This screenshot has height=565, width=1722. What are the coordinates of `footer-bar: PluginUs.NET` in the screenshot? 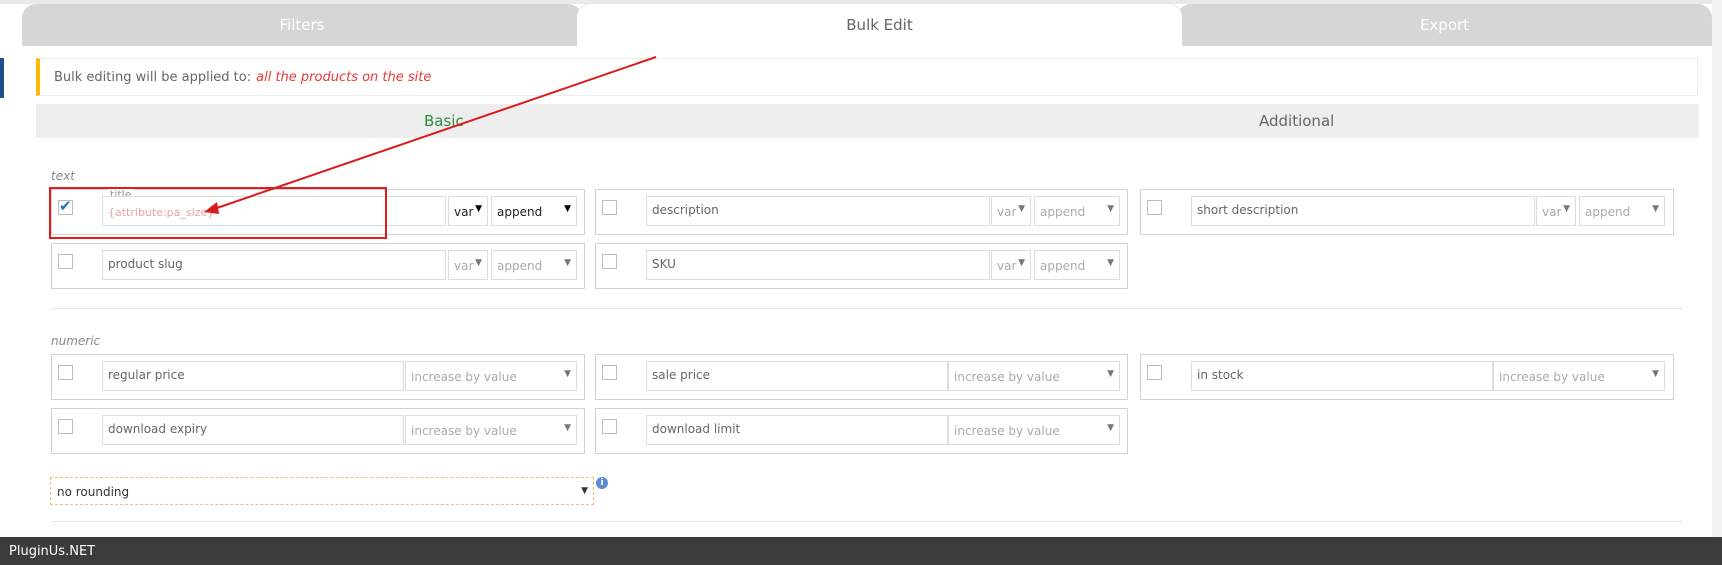 It's located at (861, 551).